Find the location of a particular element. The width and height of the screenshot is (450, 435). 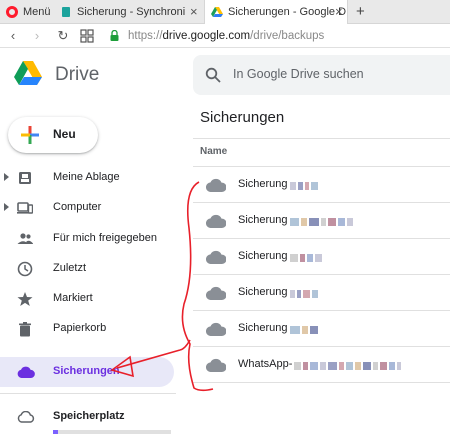

url-host: drive.google.com is located at coordinates (206, 36).